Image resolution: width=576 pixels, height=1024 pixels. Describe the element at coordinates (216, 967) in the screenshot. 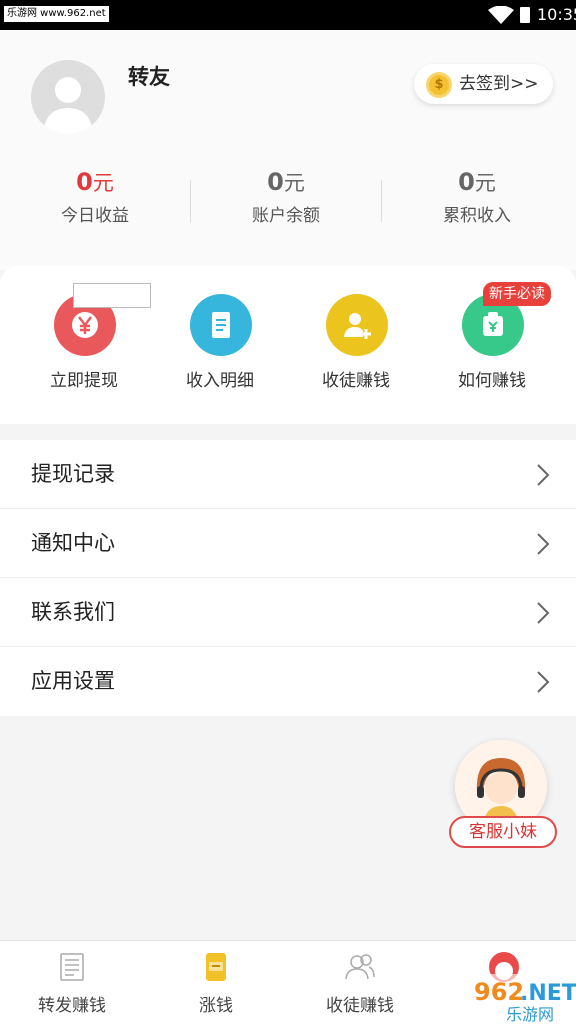

I see `scroll-icon` at that location.